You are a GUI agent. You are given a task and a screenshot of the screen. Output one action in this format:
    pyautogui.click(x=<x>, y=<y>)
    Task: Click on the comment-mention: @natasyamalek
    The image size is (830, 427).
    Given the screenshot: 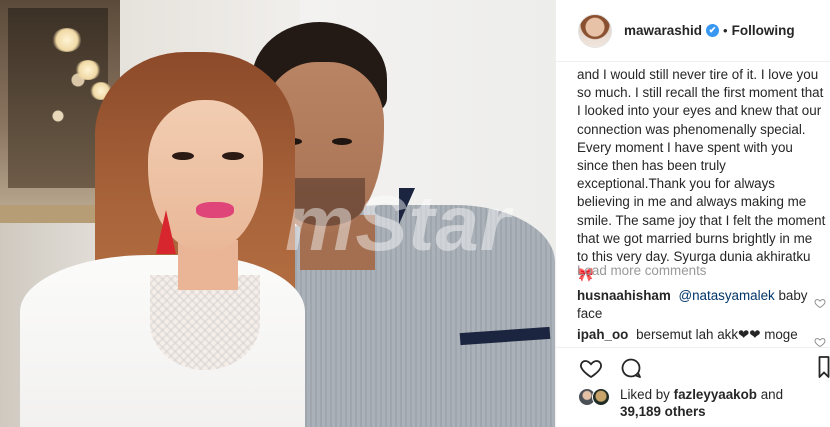 What is the action you would take?
    pyautogui.click(x=727, y=295)
    